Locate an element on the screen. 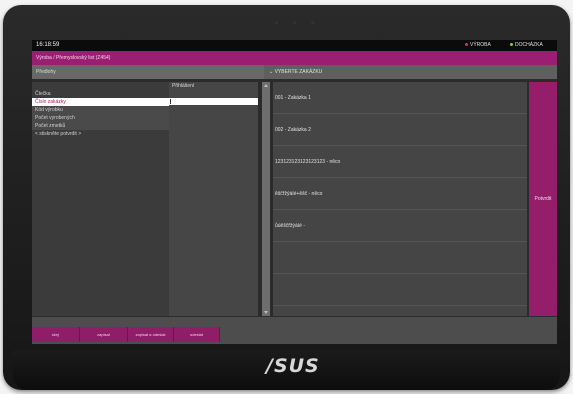  brand-logo: /SUS is located at coordinates (293, 366).